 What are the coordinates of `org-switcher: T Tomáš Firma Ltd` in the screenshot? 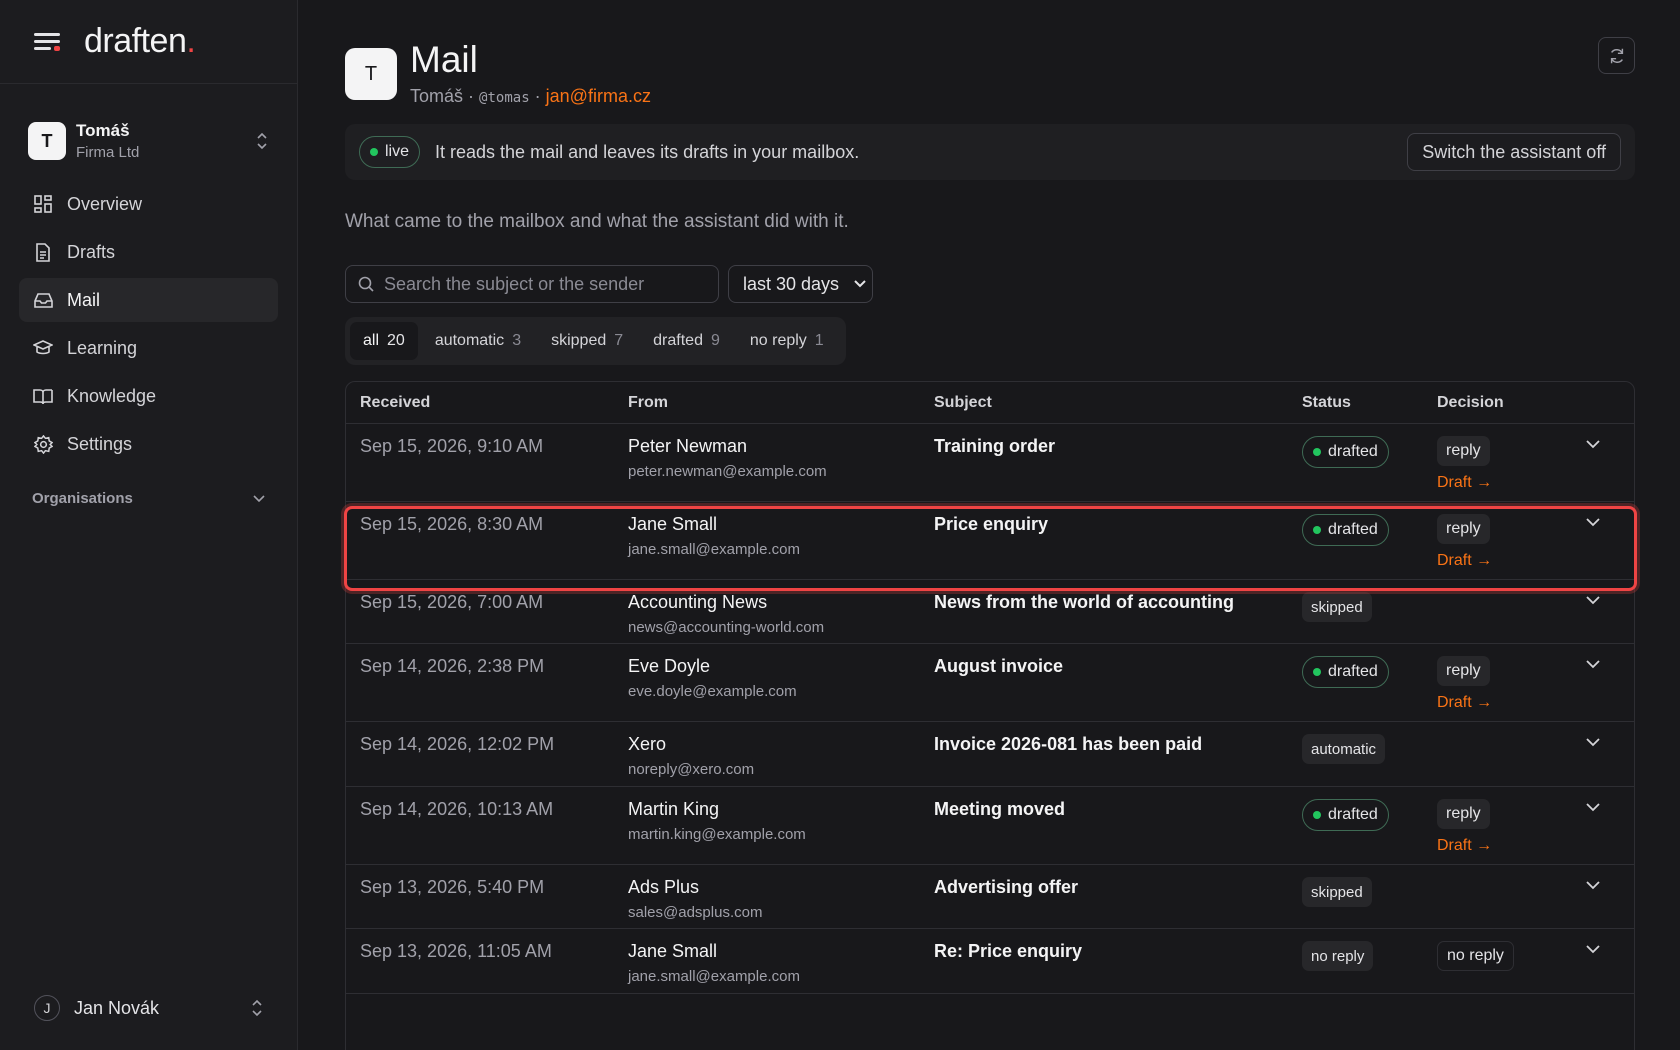 It's located at (148, 141).